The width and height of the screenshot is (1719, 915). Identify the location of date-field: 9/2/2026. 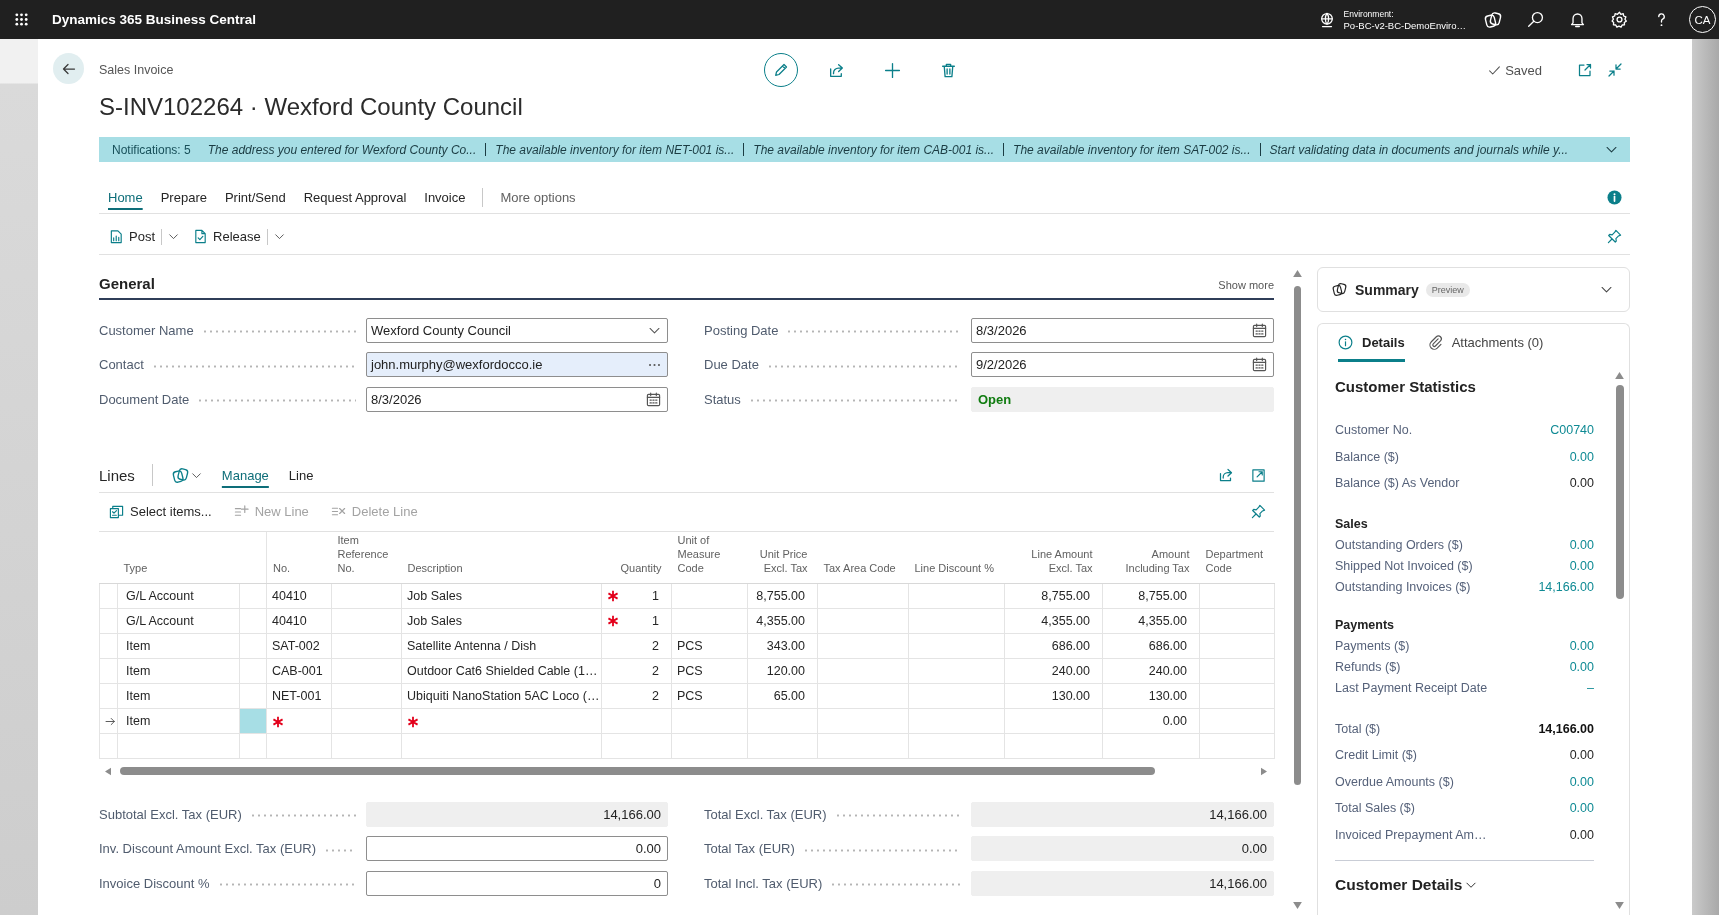
(1122, 365).